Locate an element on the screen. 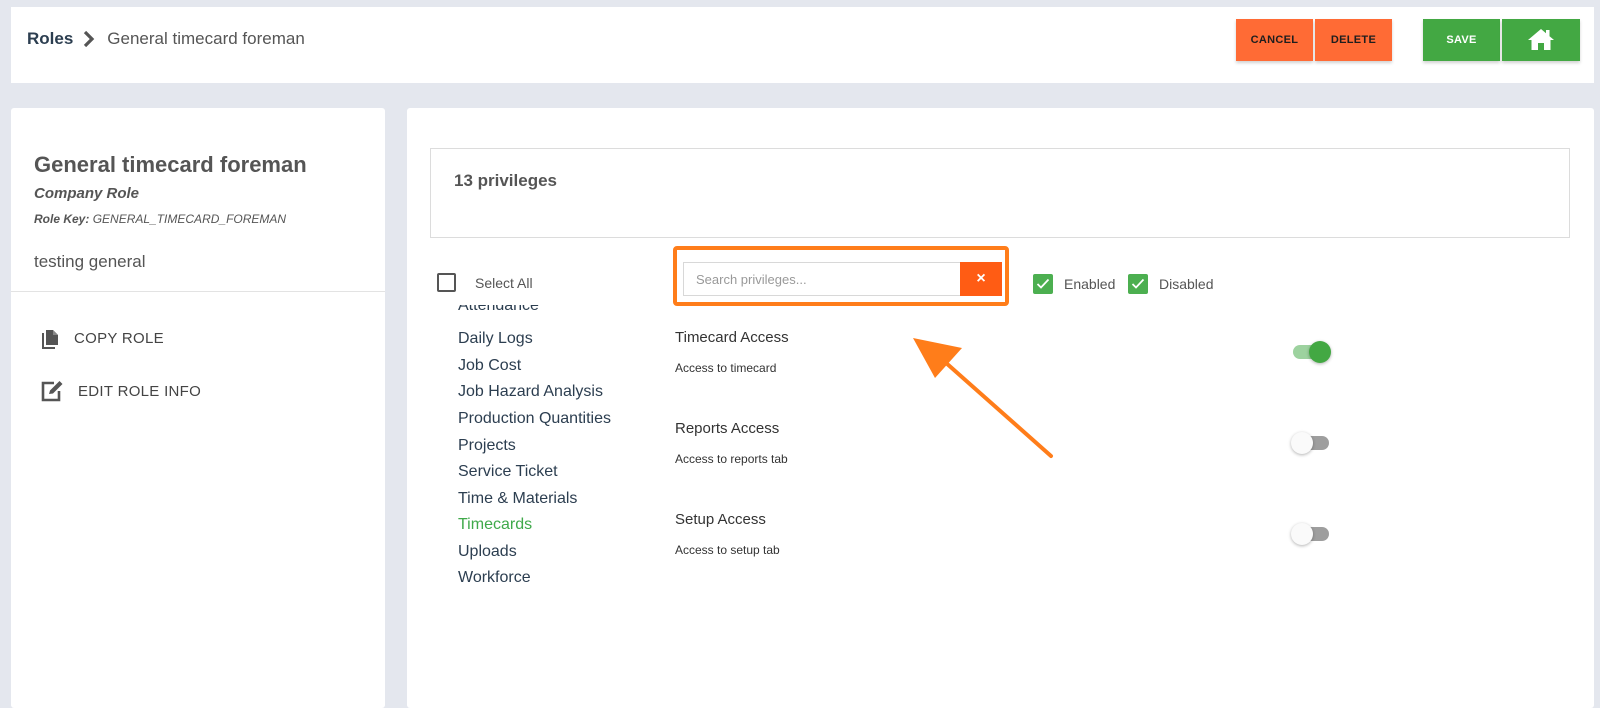  privilege-description: Access to setup tab is located at coordinates (727, 550).